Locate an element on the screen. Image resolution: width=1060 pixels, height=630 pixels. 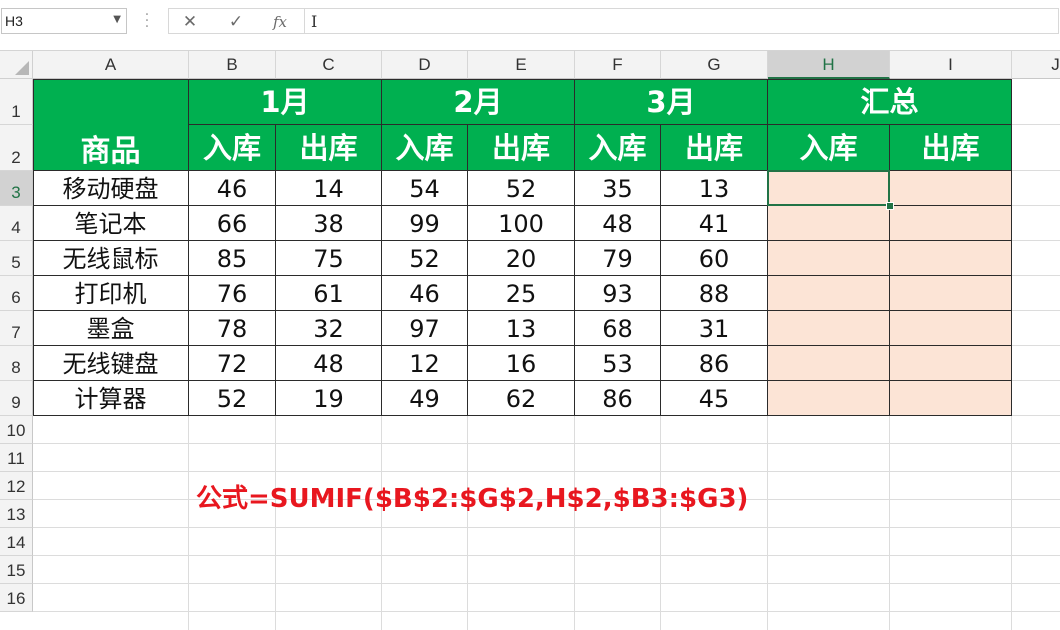
value-cell: 20 is located at coordinates (521, 258).